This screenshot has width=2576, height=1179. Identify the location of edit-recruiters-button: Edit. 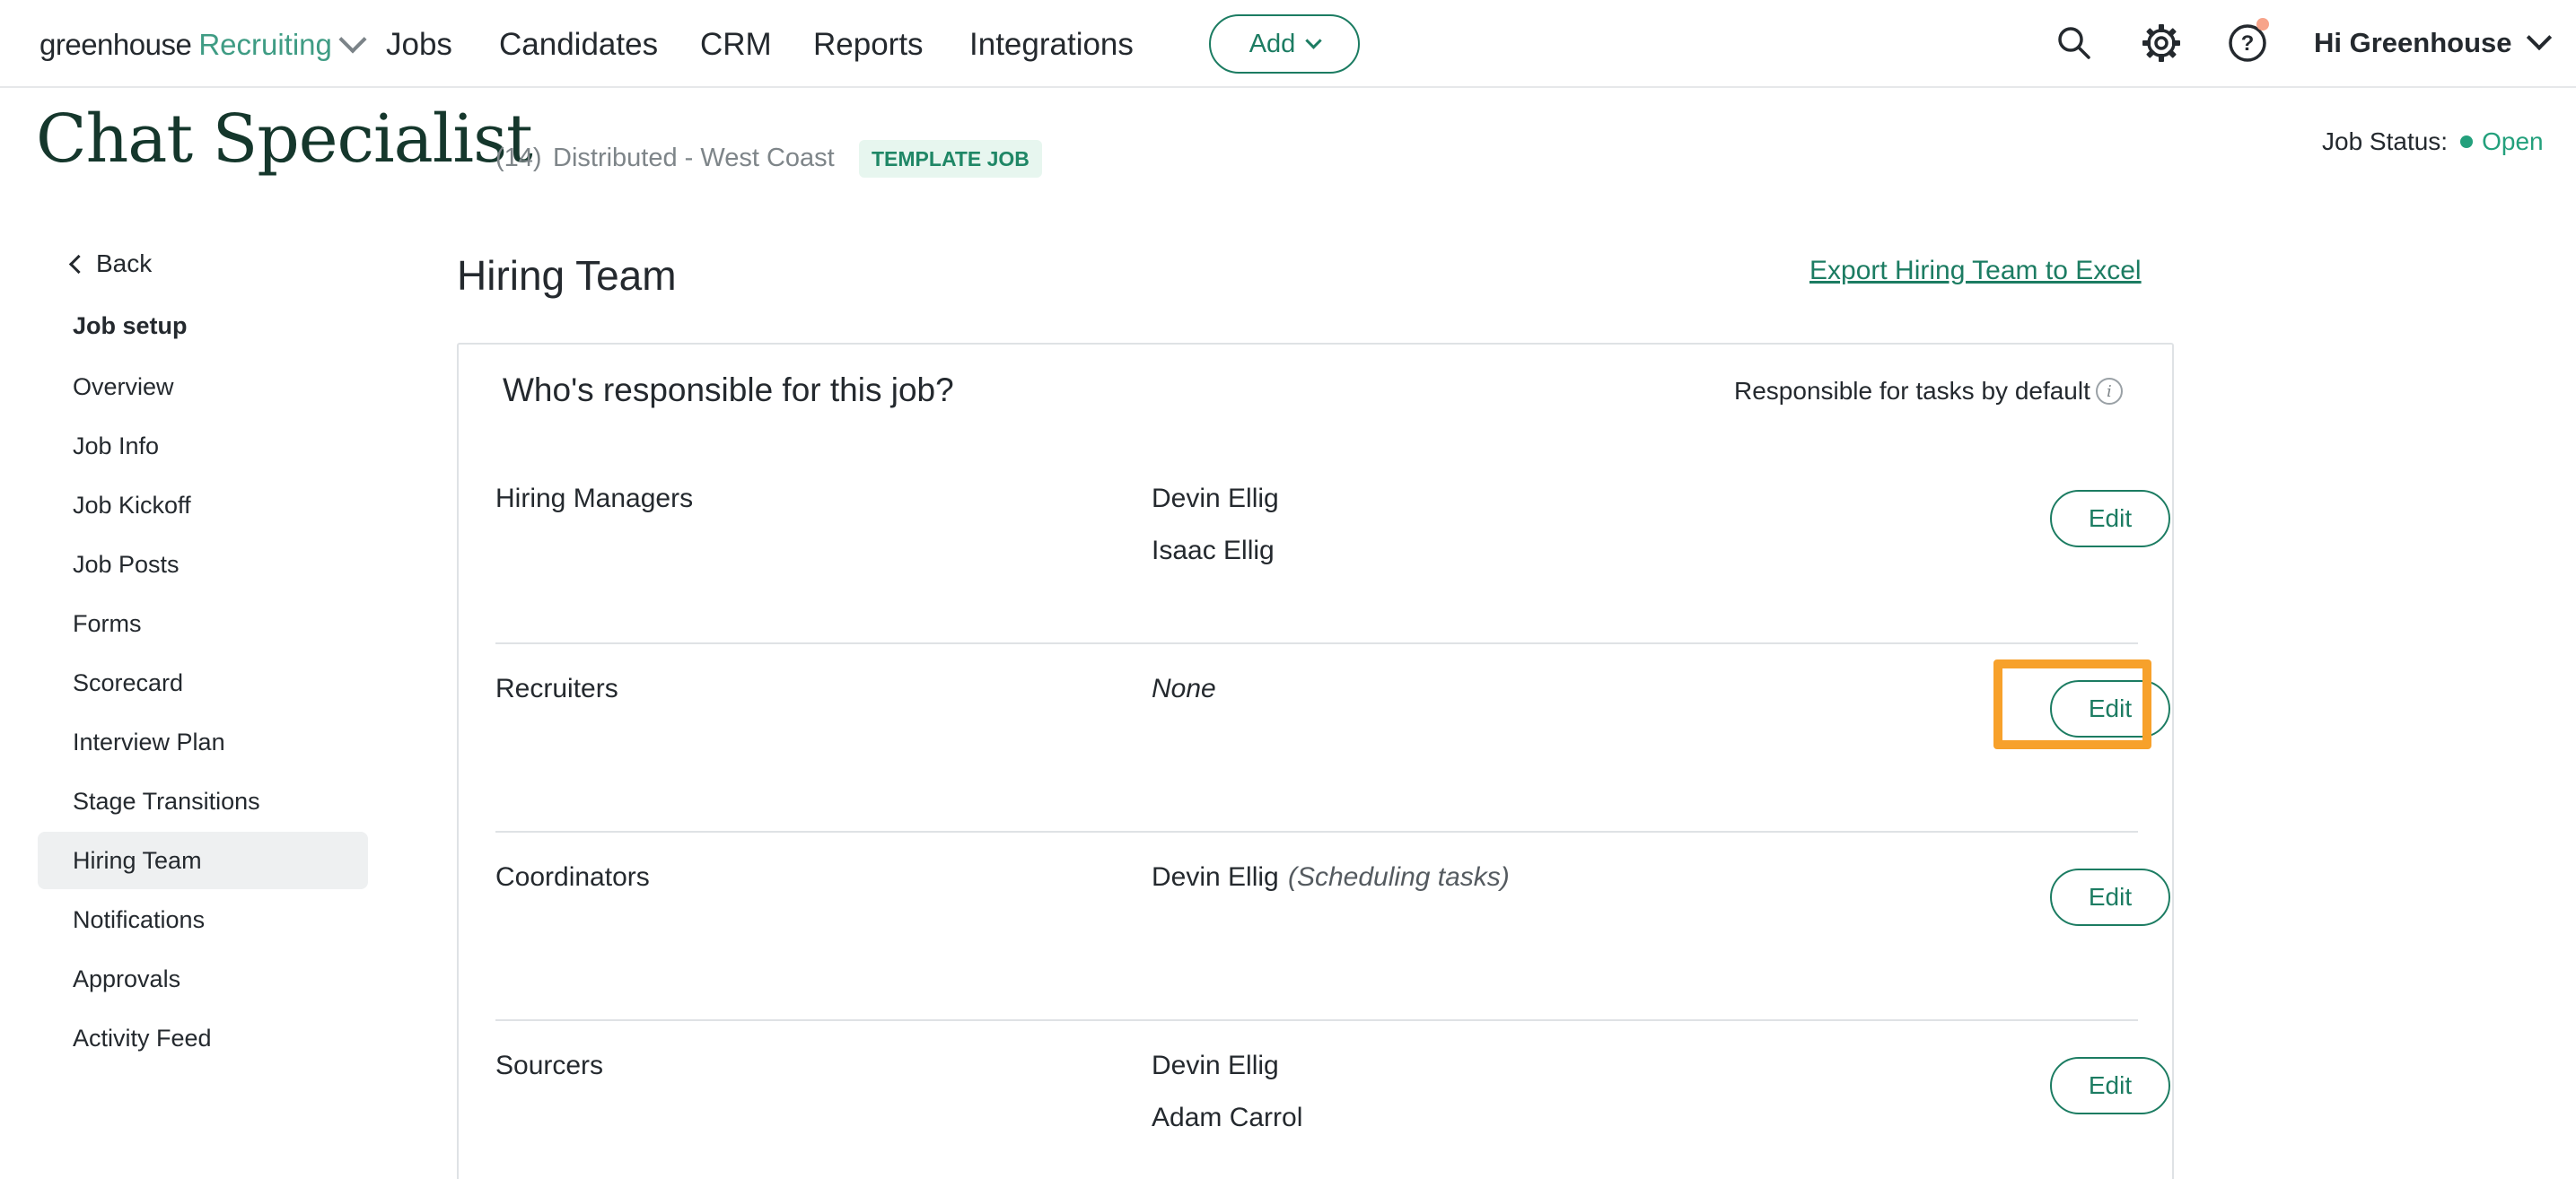
(2110, 709).